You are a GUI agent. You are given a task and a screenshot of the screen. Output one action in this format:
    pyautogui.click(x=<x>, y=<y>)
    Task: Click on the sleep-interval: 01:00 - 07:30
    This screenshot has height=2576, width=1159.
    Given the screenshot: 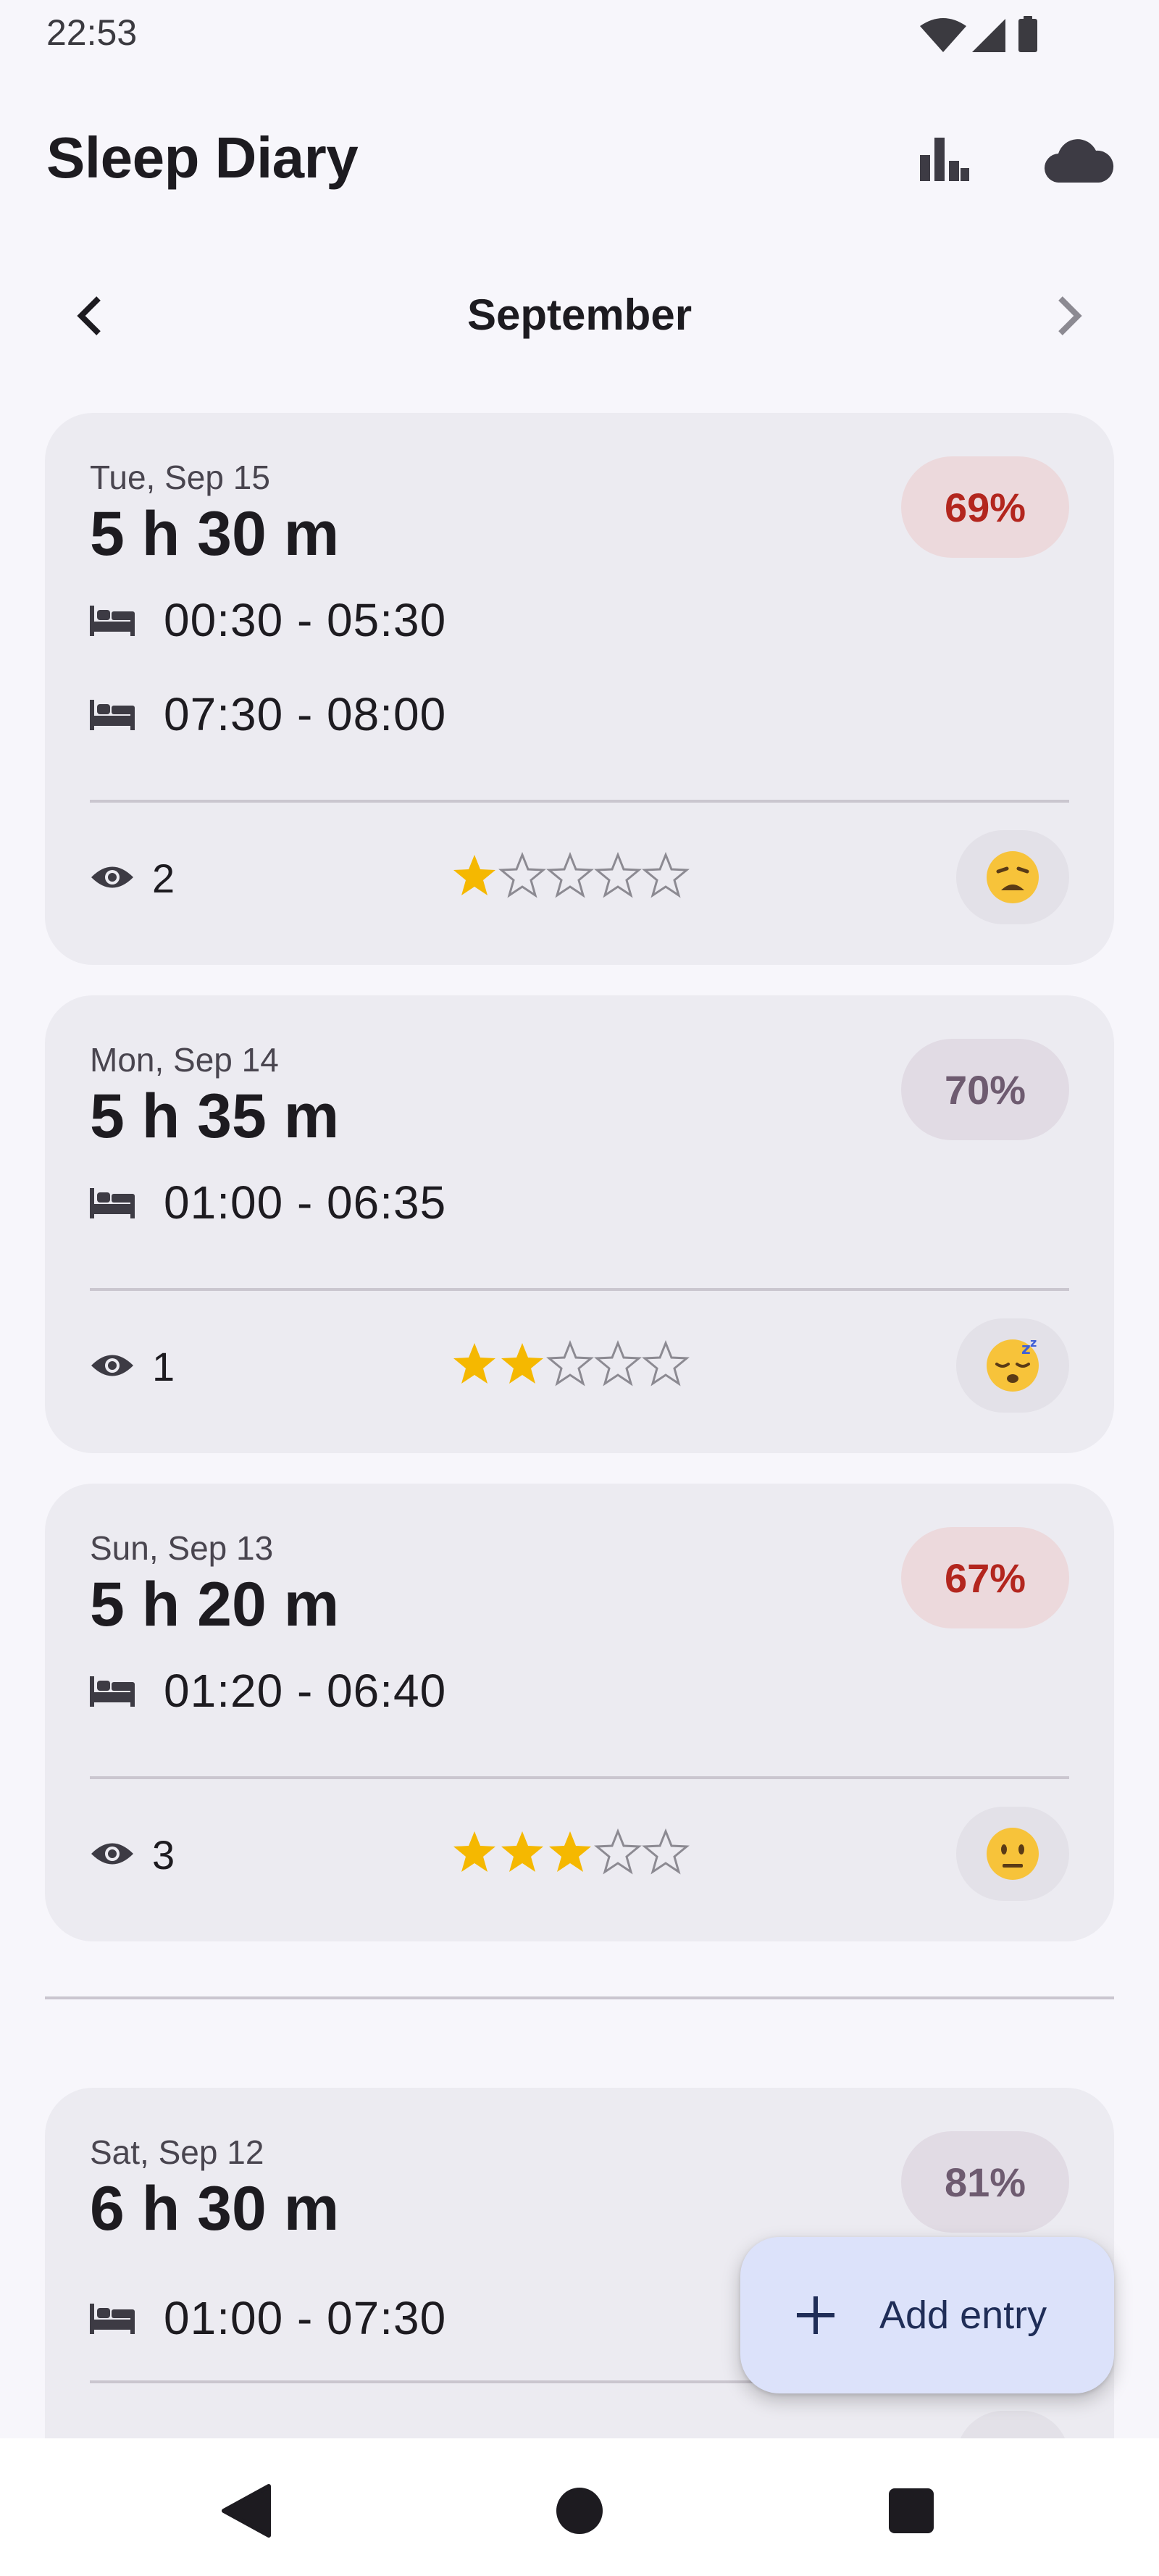 What is the action you would take?
    pyautogui.click(x=268, y=2318)
    